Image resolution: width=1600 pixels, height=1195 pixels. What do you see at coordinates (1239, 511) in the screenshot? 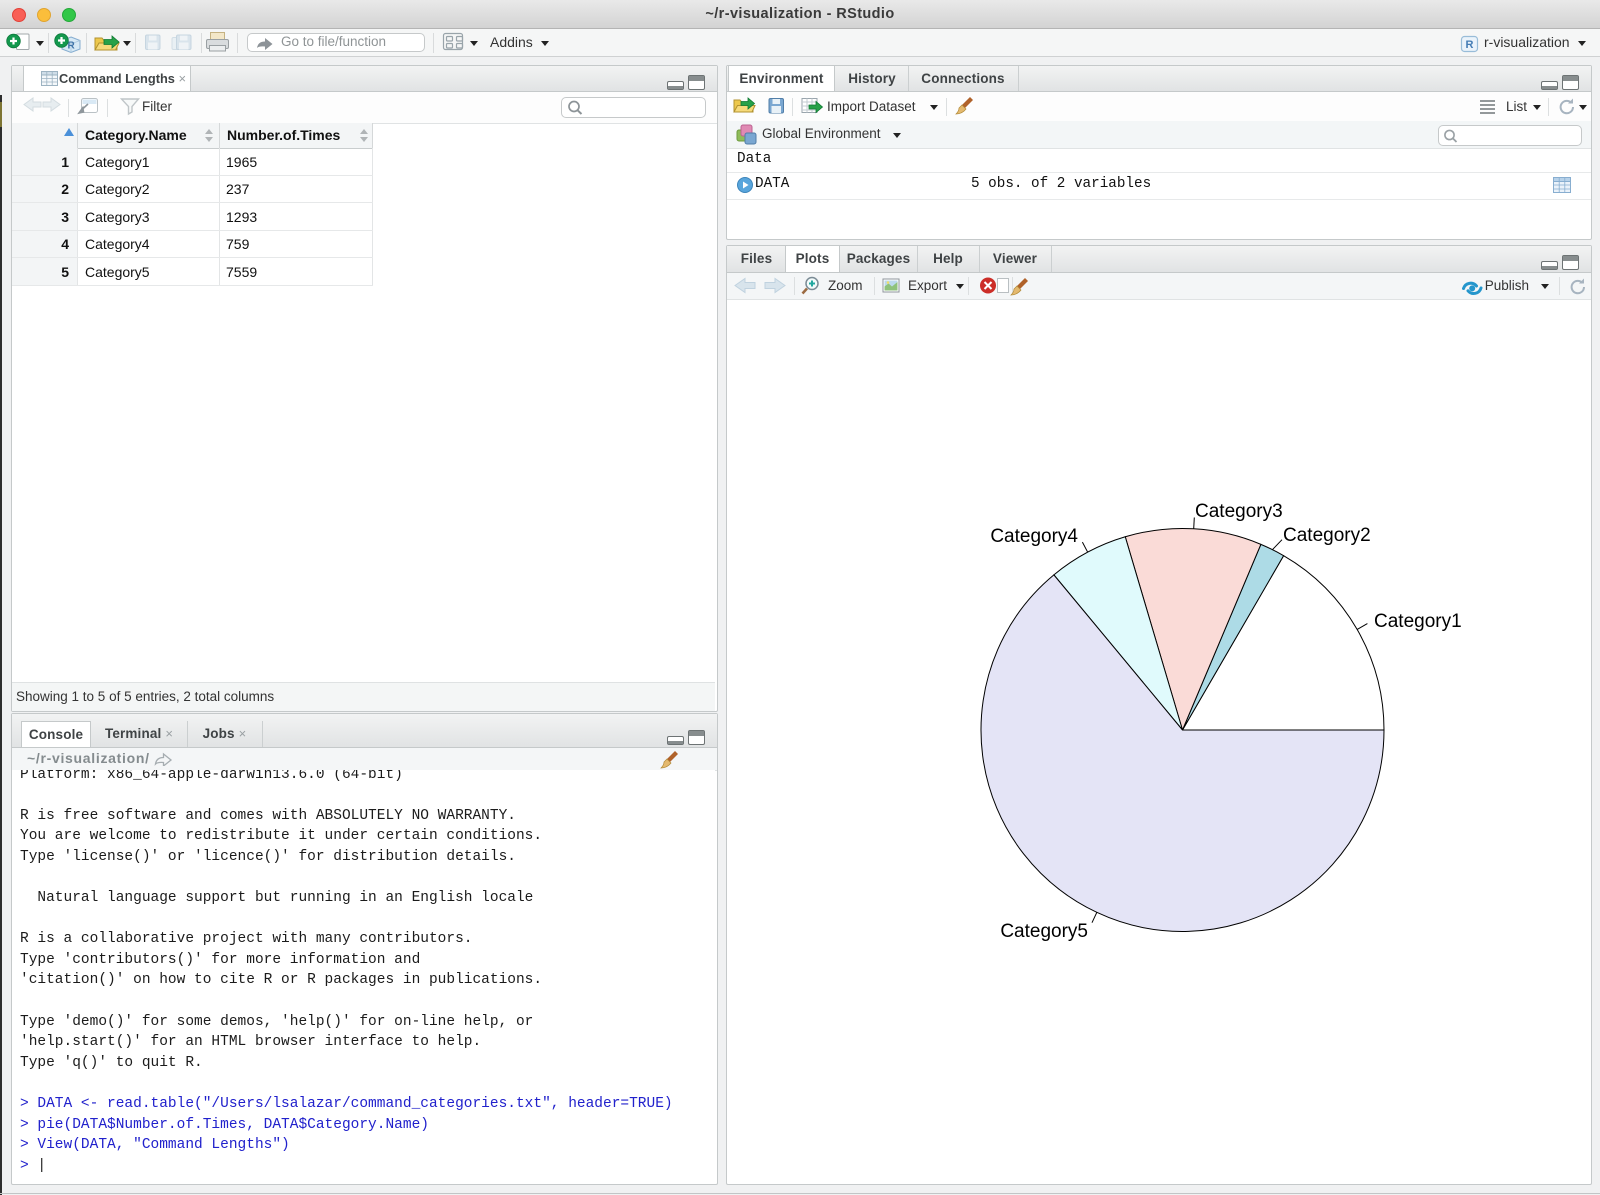
I see `svg-text: Category3` at bounding box center [1239, 511].